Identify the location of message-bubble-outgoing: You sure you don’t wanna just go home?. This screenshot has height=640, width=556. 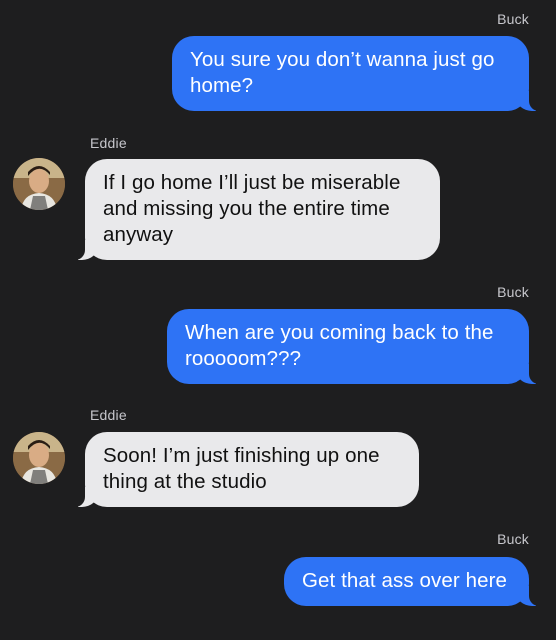
(363, 73).